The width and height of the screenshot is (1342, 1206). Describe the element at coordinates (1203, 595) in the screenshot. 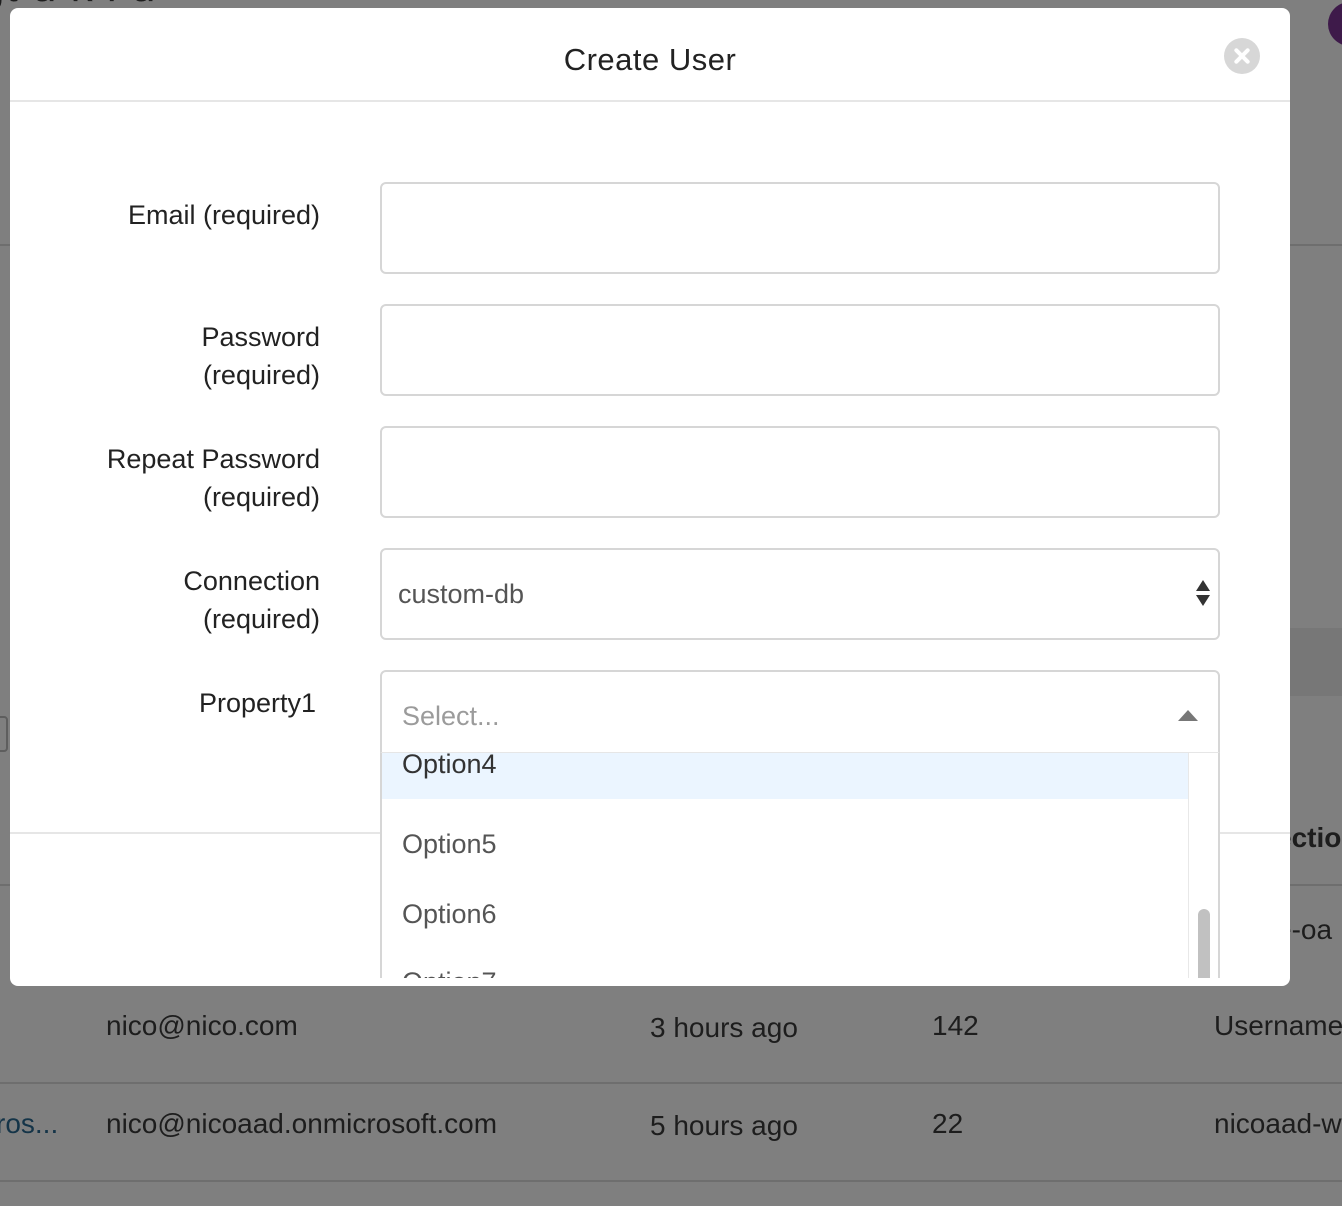

I see `select-arrows-icon` at that location.